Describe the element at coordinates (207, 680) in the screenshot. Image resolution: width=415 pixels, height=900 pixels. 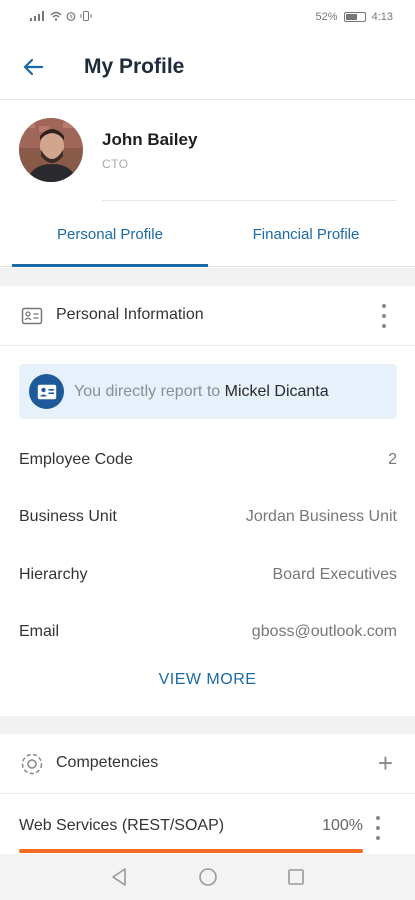
I see `view-more-button: VIEW MORE` at that location.